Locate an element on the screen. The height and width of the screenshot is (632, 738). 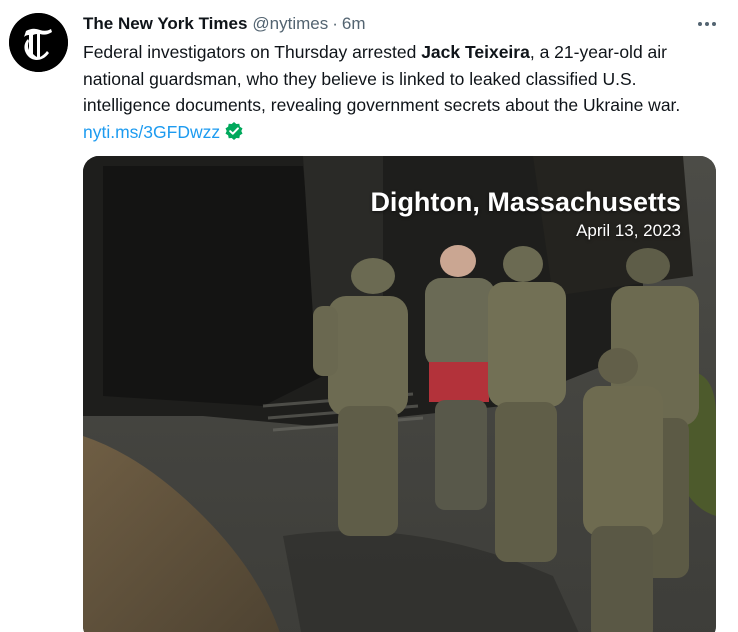
timestamp: 6m is located at coordinates (354, 24).